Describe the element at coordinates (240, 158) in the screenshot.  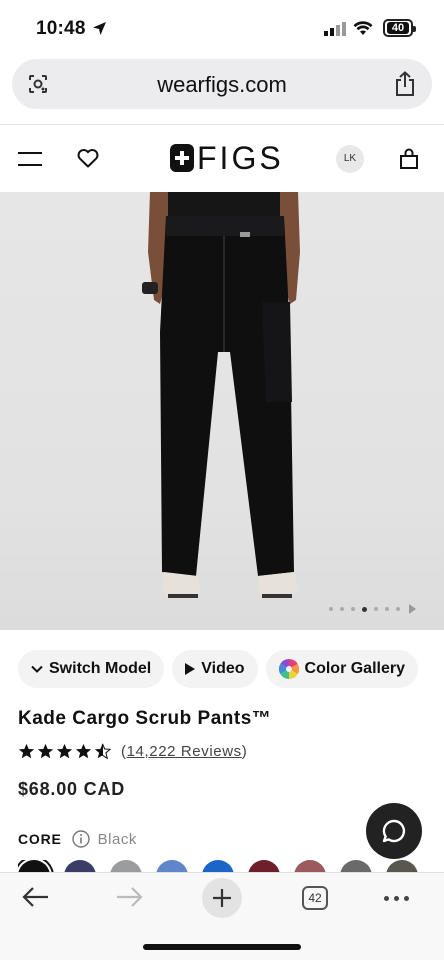
I see `logo-text: FIGS` at that location.